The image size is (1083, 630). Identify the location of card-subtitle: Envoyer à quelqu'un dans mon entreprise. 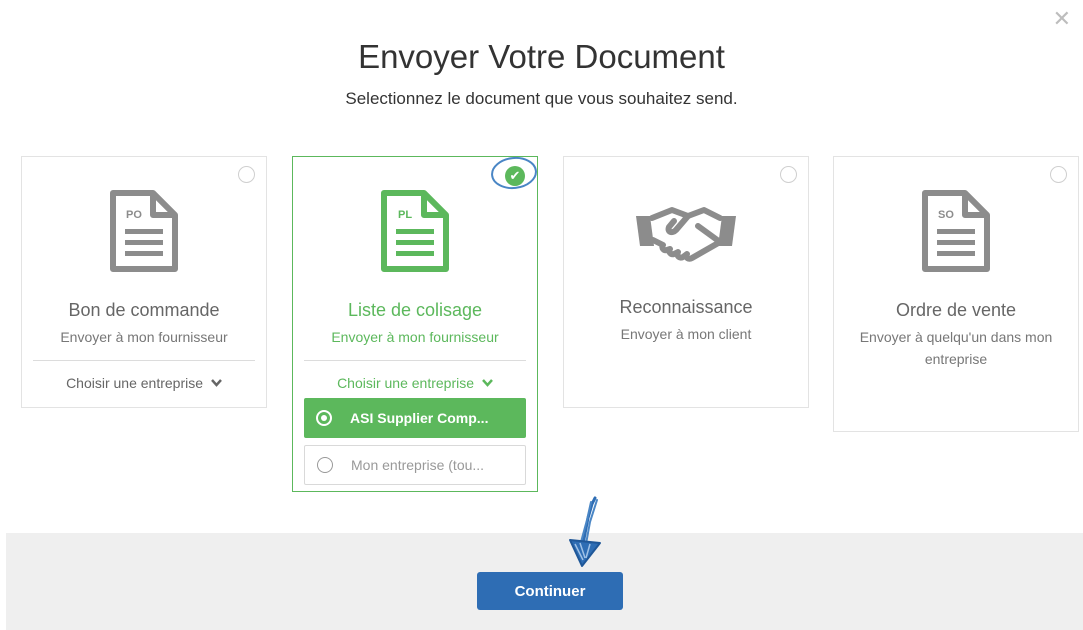
(956, 348).